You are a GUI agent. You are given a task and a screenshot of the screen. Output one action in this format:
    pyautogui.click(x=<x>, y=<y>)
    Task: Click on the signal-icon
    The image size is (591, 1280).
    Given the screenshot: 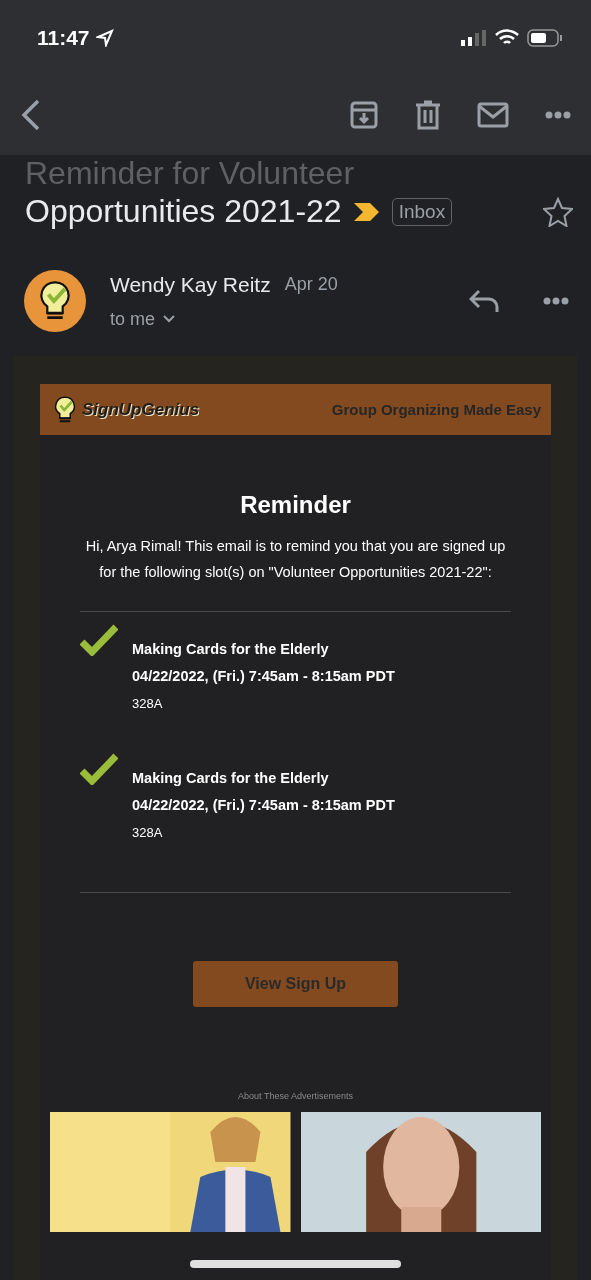 What is the action you would take?
    pyautogui.click(x=474, y=37)
    